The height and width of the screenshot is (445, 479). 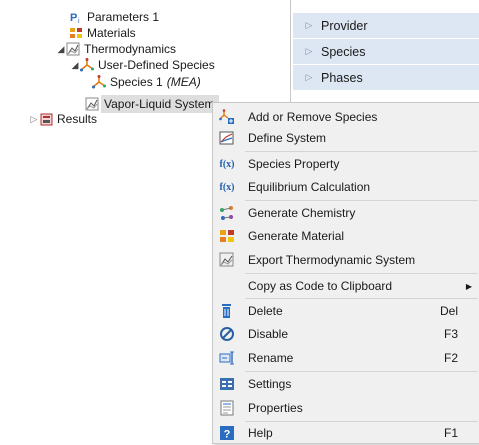 What do you see at coordinates (386, 25) in the screenshot?
I see `section-provider: ▷ Provider` at bounding box center [386, 25].